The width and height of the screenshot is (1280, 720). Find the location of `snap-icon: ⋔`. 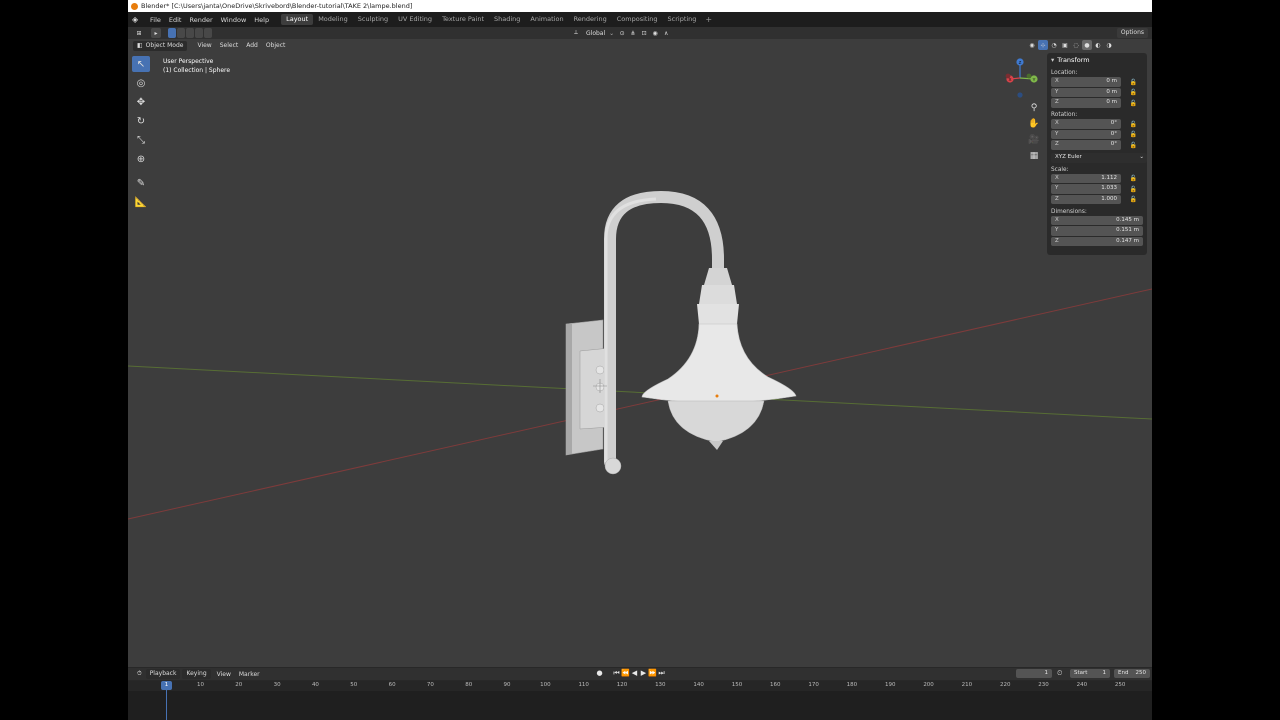

snap-icon: ⋔ is located at coordinates (633, 33).